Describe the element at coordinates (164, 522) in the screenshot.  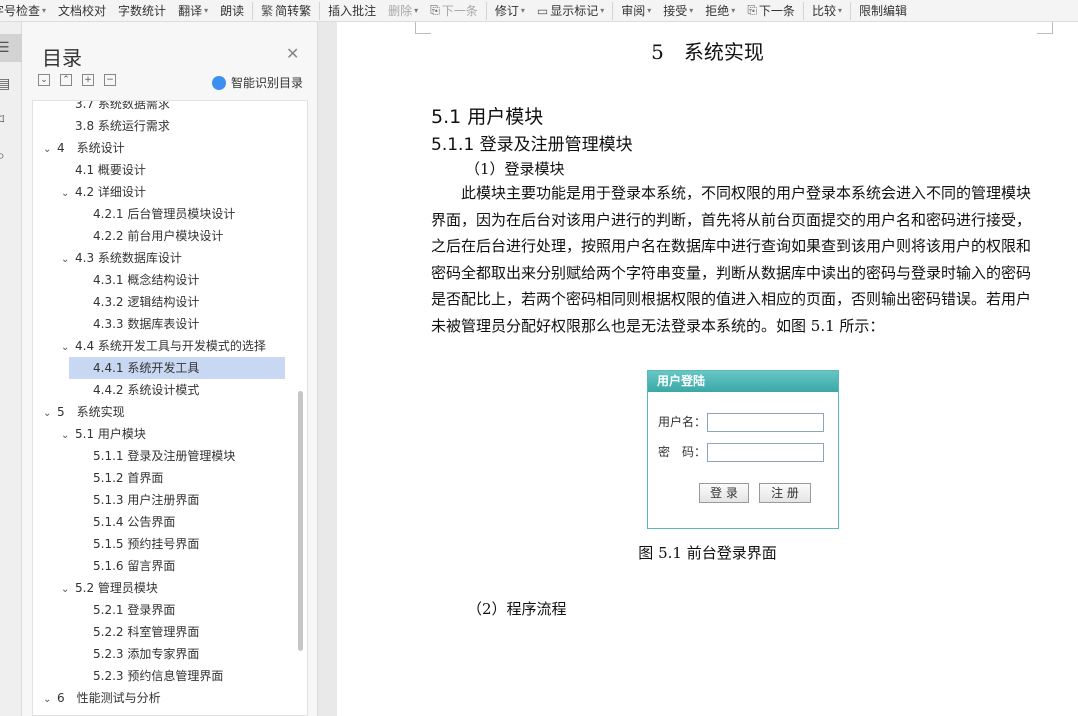
I see `toc-item: 5.1.4 公告界面` at that location.